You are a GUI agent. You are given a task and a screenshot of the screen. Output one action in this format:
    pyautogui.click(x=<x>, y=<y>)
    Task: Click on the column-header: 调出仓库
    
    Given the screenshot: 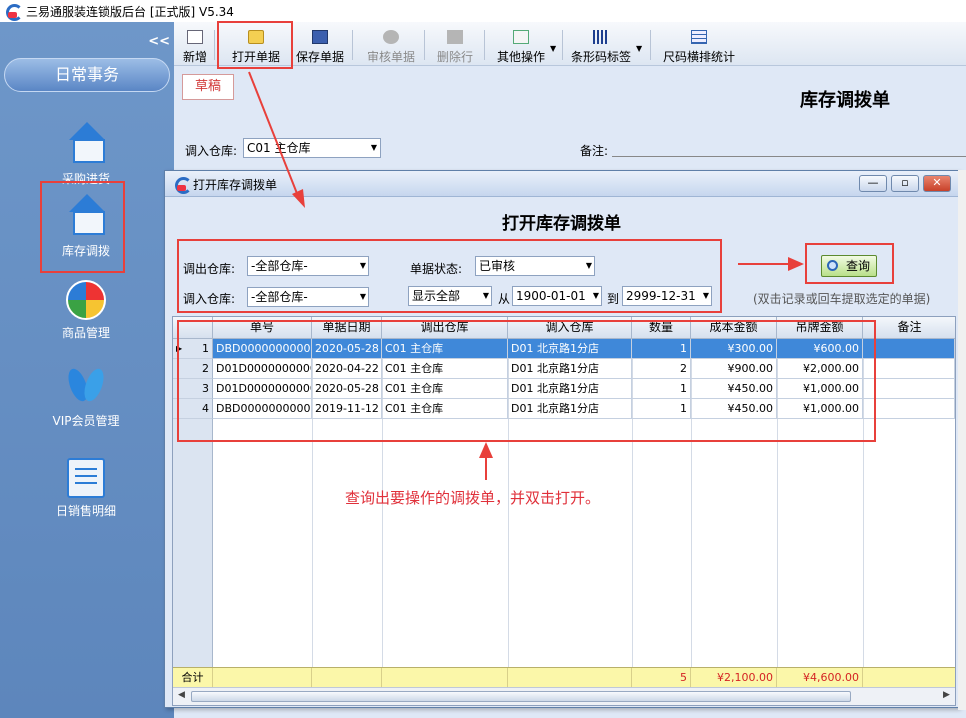 What is the action you would take?
    pyautogui.click(x=445, y=328)
    